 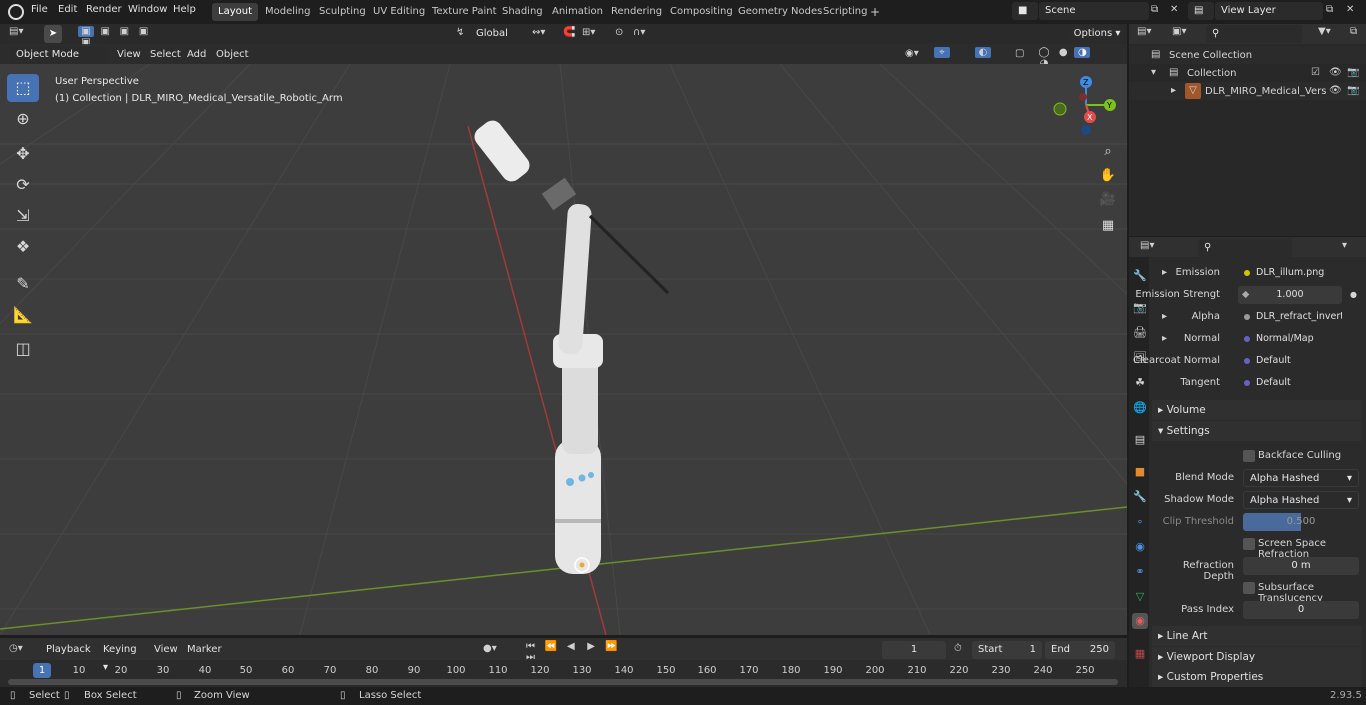 I want to click on pan-hand-icon: ✋, so click(x=1108, y=176).